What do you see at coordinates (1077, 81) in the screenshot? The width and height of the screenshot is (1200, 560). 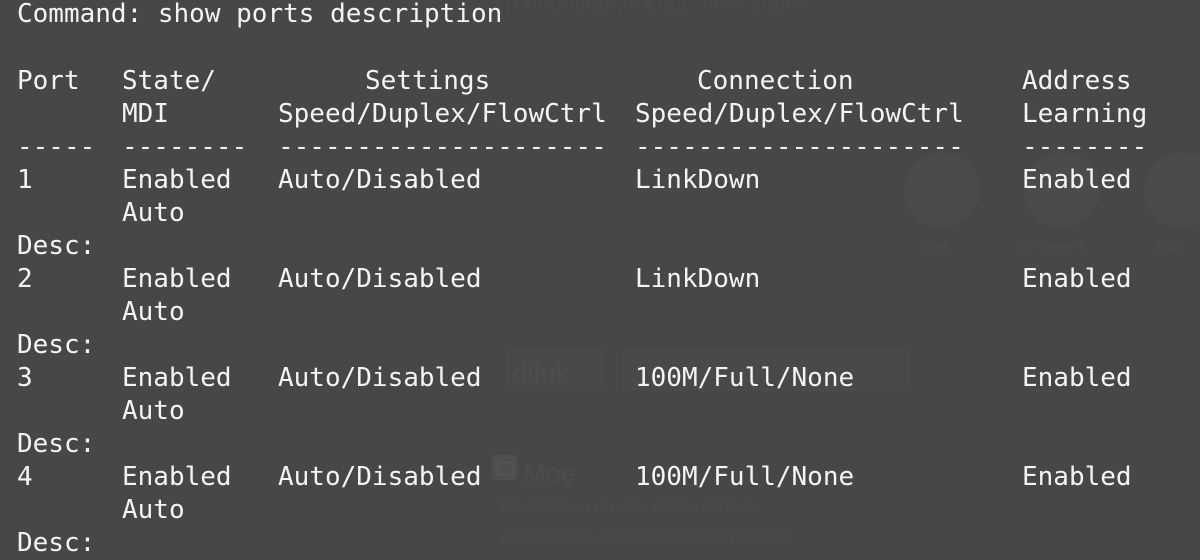 I see `header-address: Address` at bounding box center [1077, 81].